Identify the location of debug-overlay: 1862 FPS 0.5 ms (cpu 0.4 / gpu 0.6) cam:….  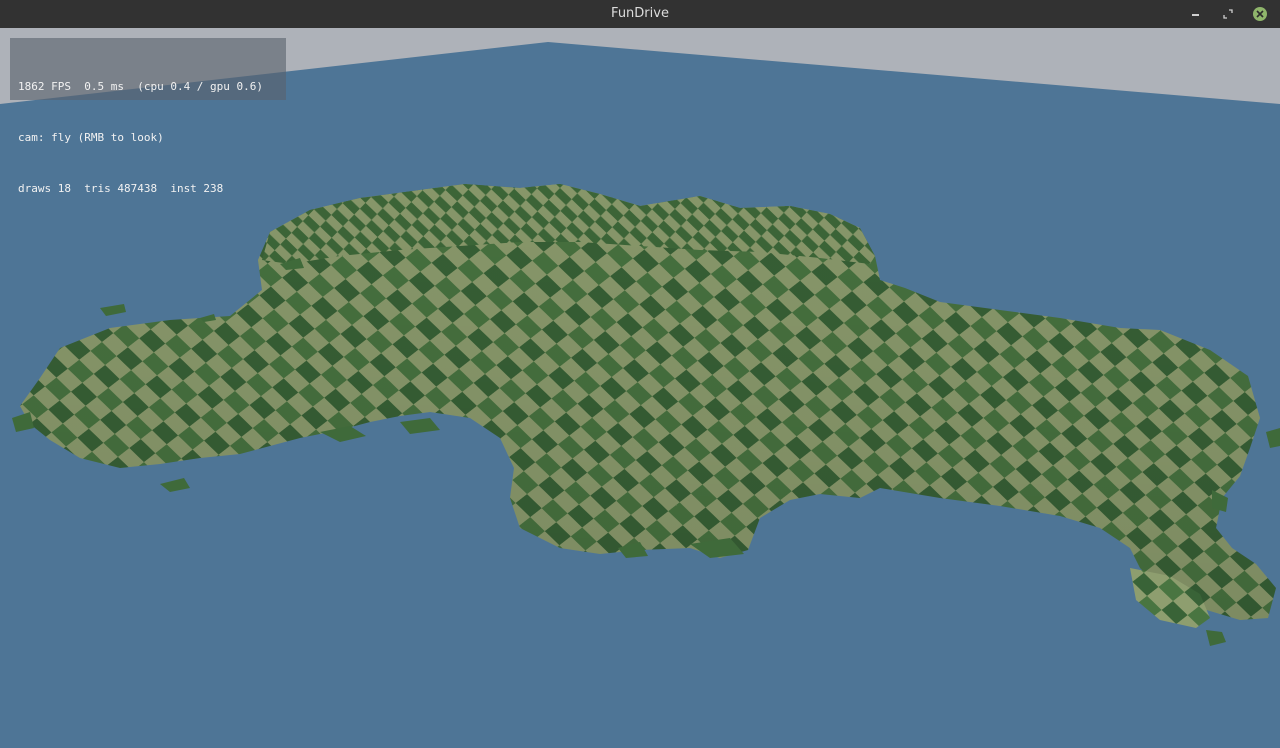
(148, 116).